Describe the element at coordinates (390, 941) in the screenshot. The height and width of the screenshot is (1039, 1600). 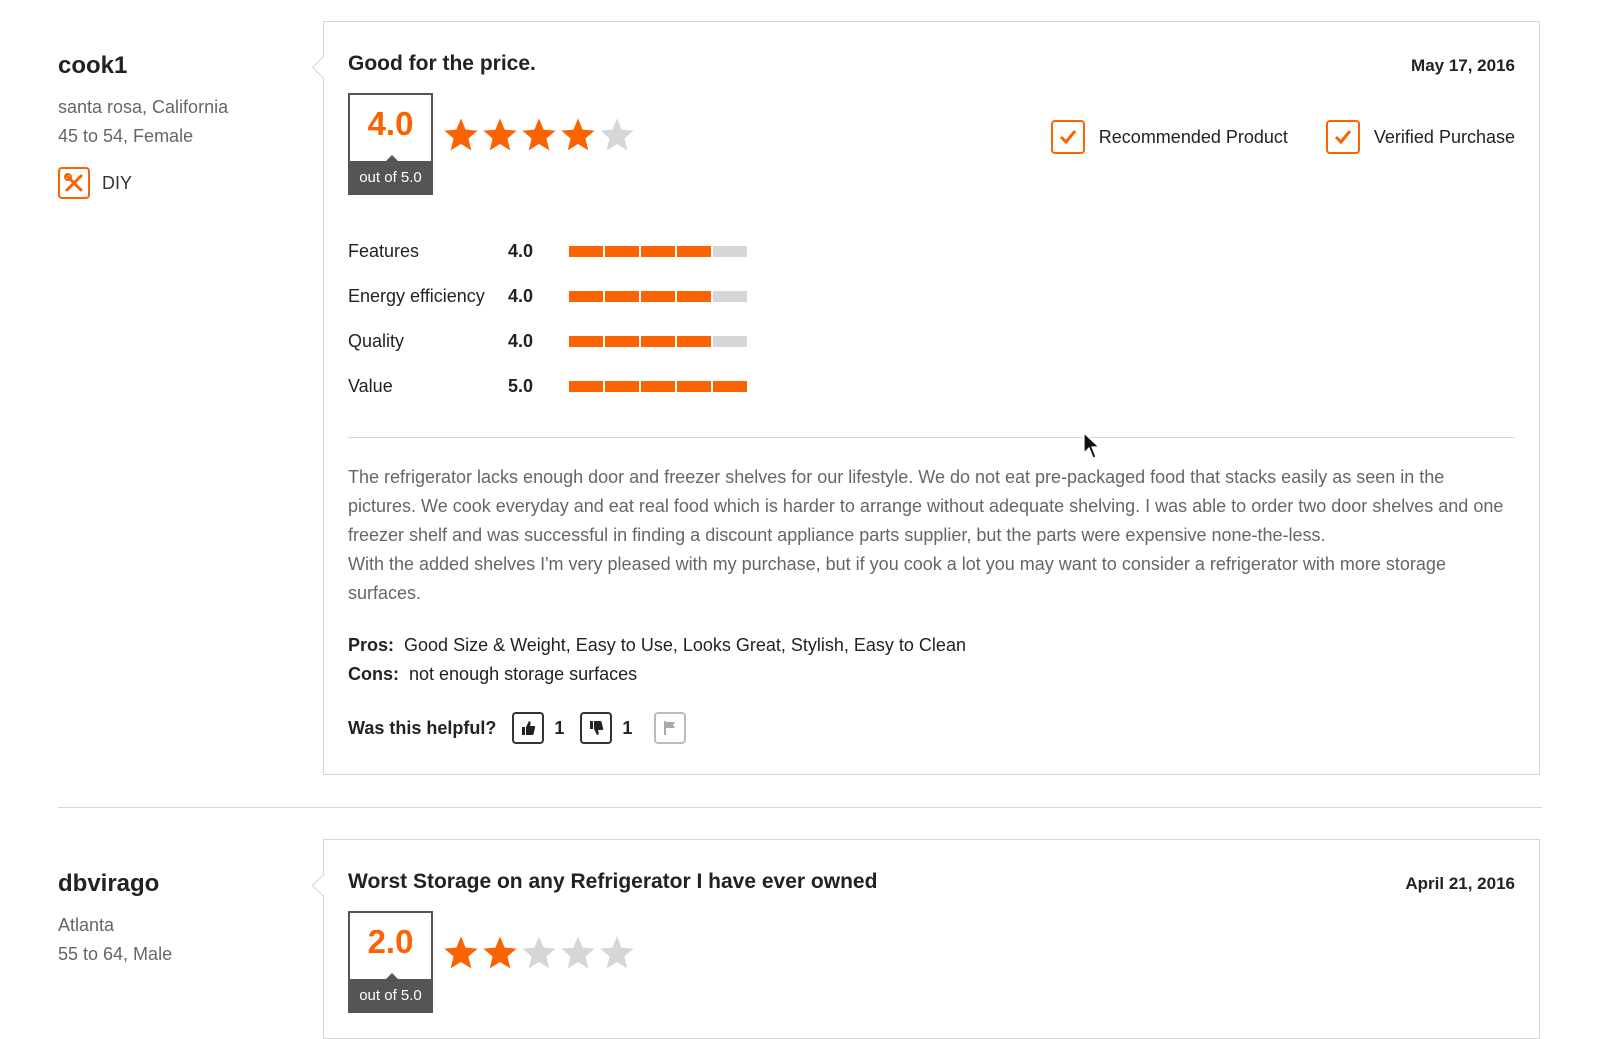
I see `rating-value: 2.0` at that location.